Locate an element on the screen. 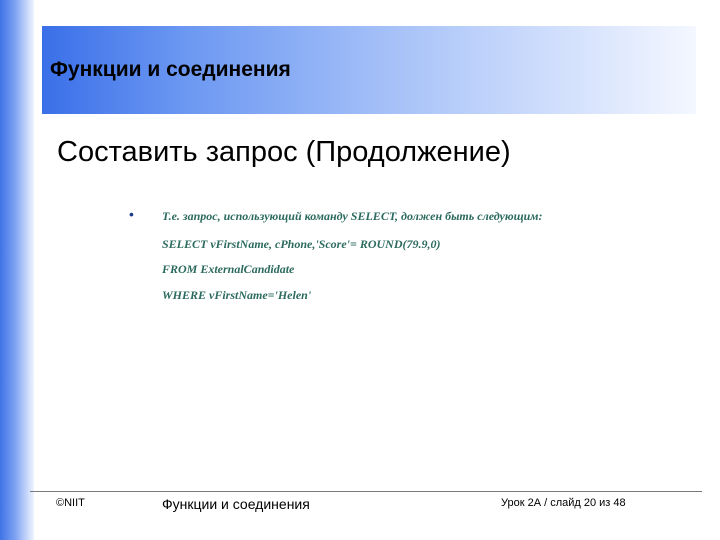 Image resolution: width=720 pixels, height=540 pixels. slide-title: Составить запрос (Продолжение) is located at coordinates (284, 152).